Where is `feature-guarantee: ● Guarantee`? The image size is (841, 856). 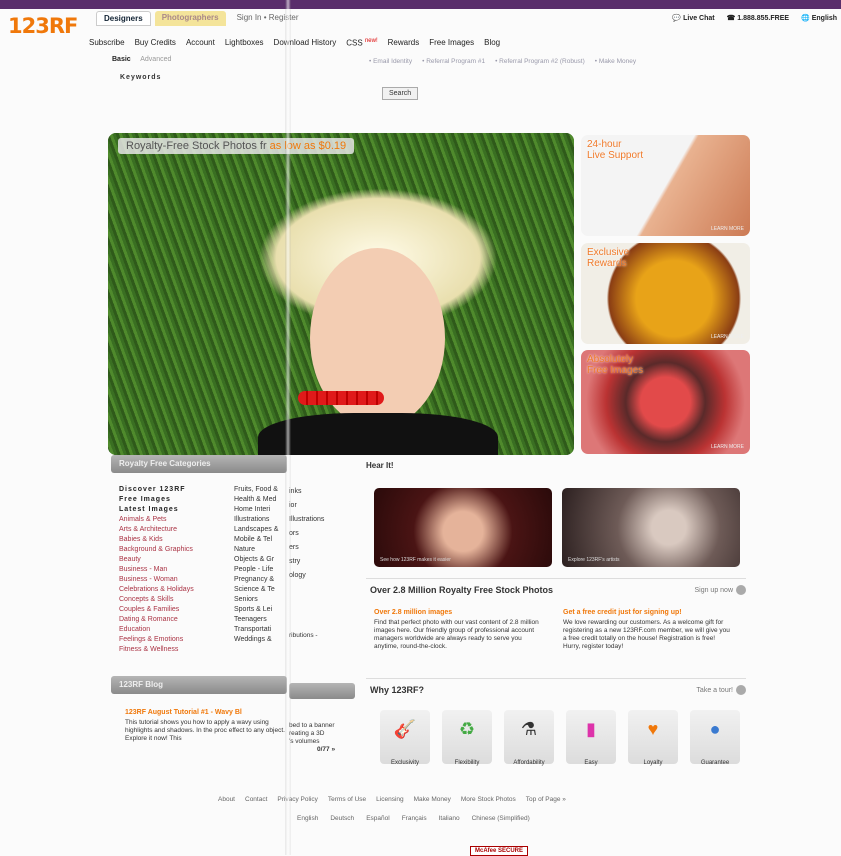 feature-guarantee: ● Guarantee is located at coordinates (715, 738).